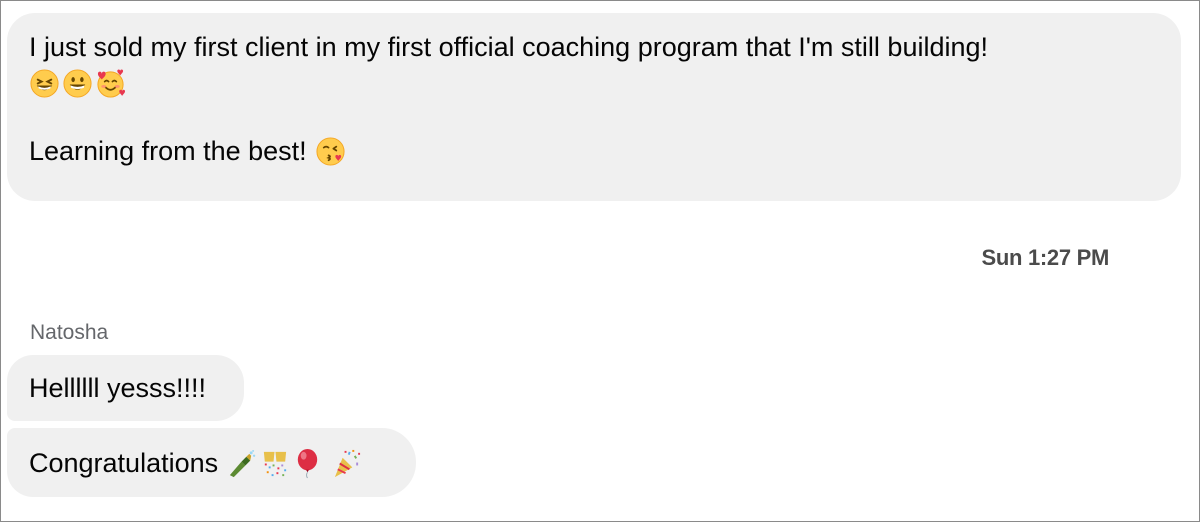 The height and width of the screenshot is (522, 1200). What do you see at coordinates (69, 332) in the screenshot?
I see `sender-name: Natosha` at bounding box center [69, 332].